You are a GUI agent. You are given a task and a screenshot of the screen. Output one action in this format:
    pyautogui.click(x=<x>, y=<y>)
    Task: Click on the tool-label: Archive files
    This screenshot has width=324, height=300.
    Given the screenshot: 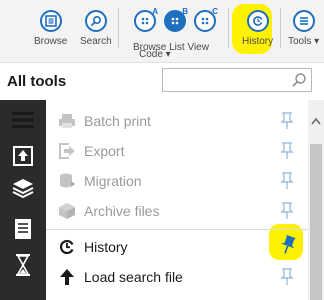 What is the action you would take?
    pyautogui.click(x=122, y=211)
    